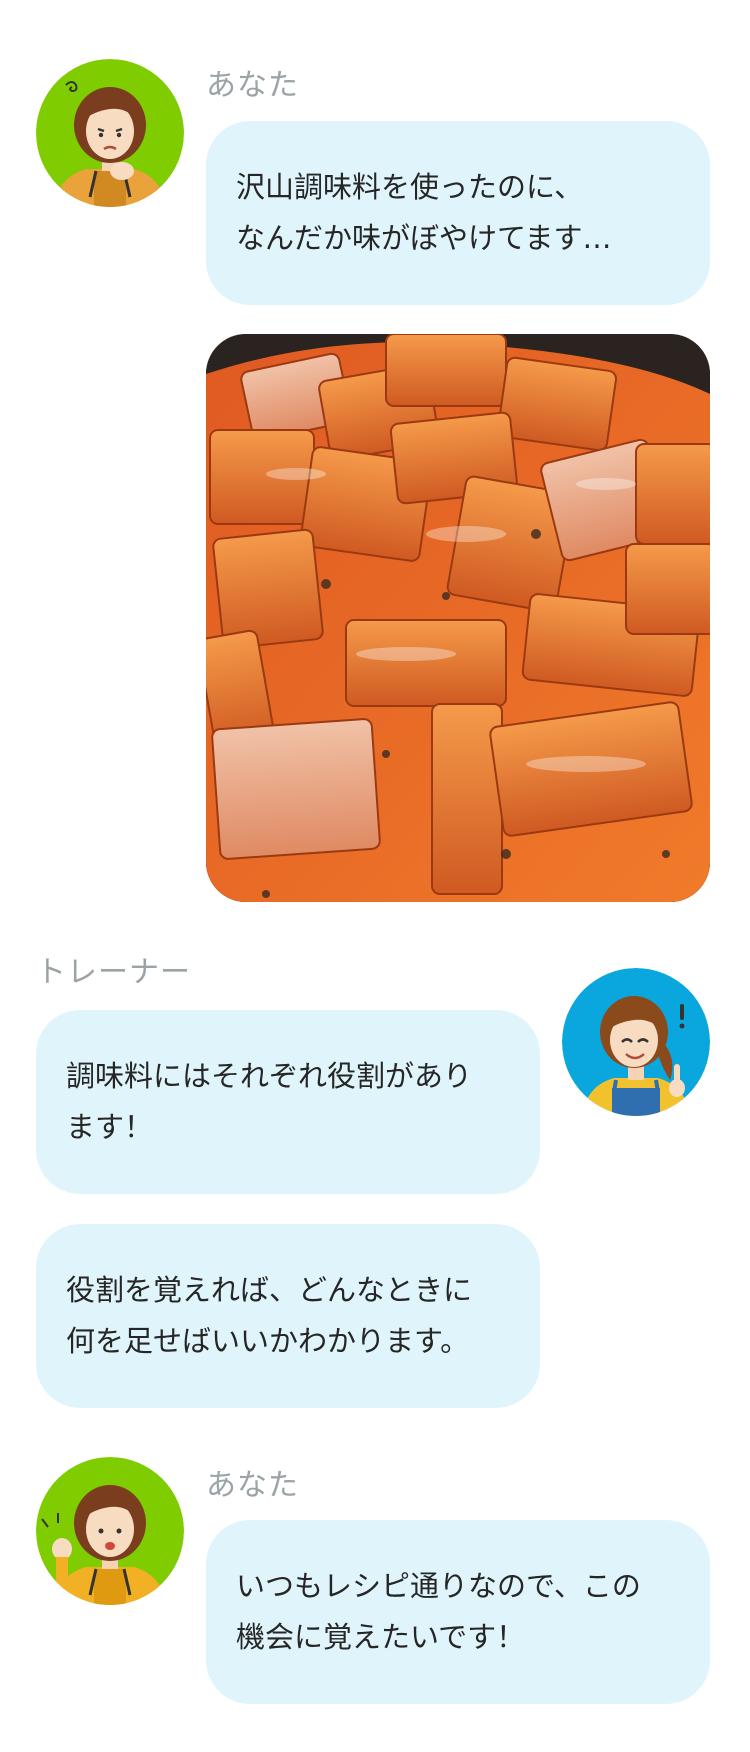  Describe the element at coordinates (110, 133) in the screenshot. I see `user-avatar-worried-icon` at that location.